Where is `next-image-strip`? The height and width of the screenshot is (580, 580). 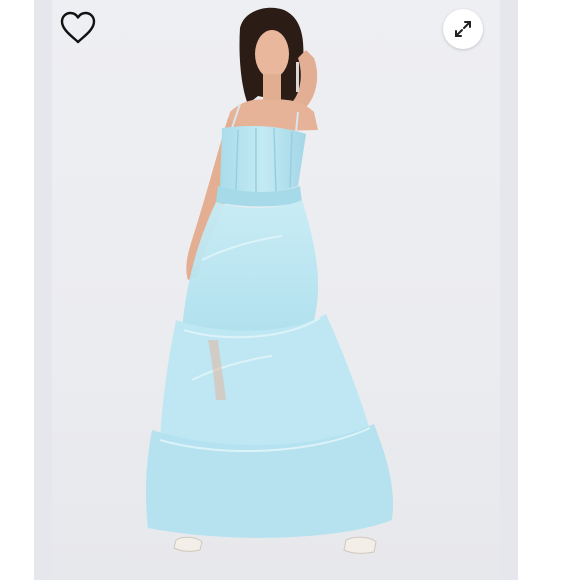
next-image-strip is located at coordinates (509, 290).